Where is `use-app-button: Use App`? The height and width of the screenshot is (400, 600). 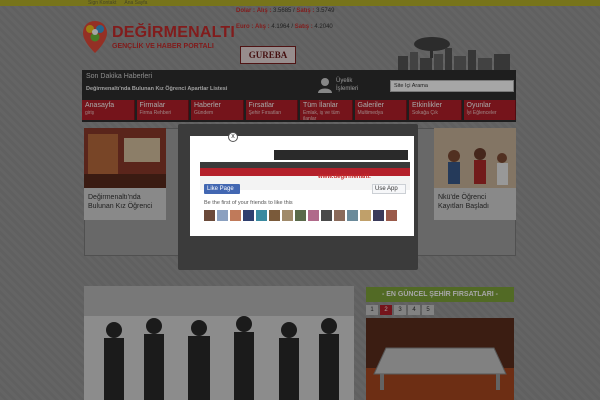 use-app-button: Use App is located at coordinates (389, 189).